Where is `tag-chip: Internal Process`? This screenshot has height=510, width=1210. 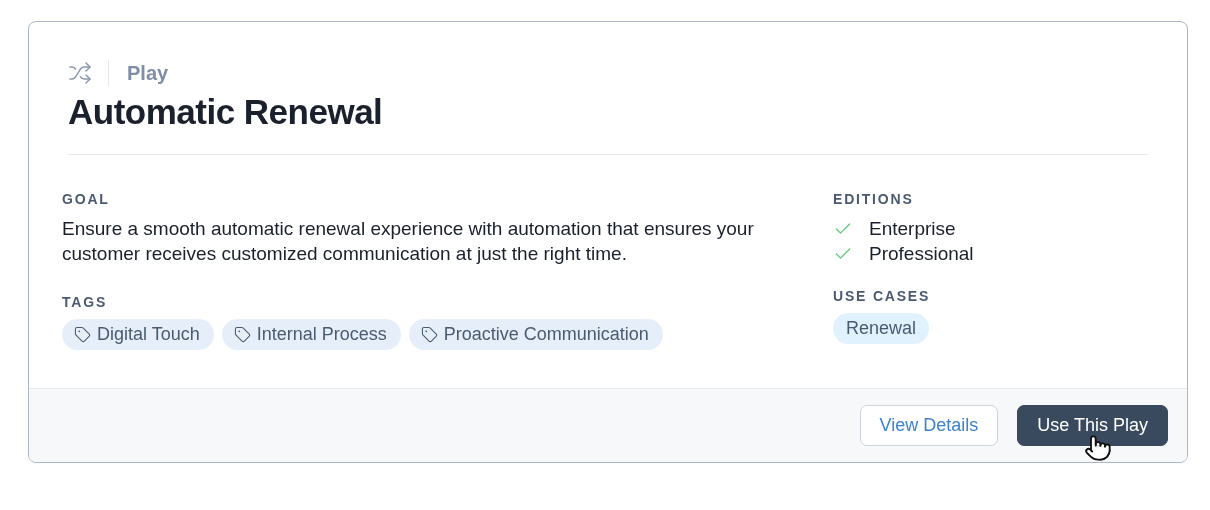 tag-chip: Internal Process is located at coordinates (311, 334).